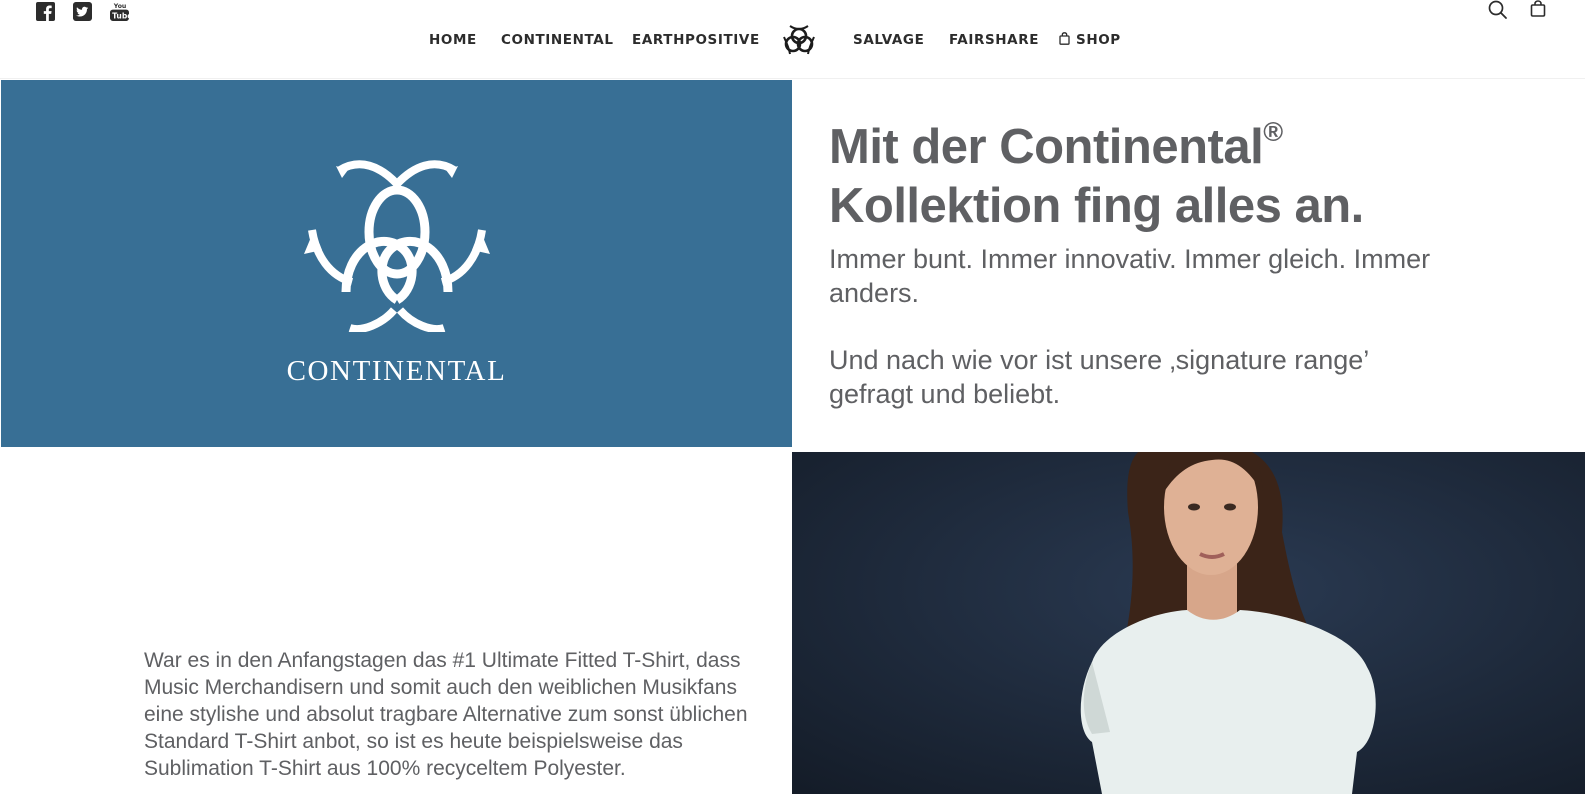  Describe the element at coordinates (396, 371) in the screenshot. I see `brand-wordmark: CONTINENTAL` at that location.